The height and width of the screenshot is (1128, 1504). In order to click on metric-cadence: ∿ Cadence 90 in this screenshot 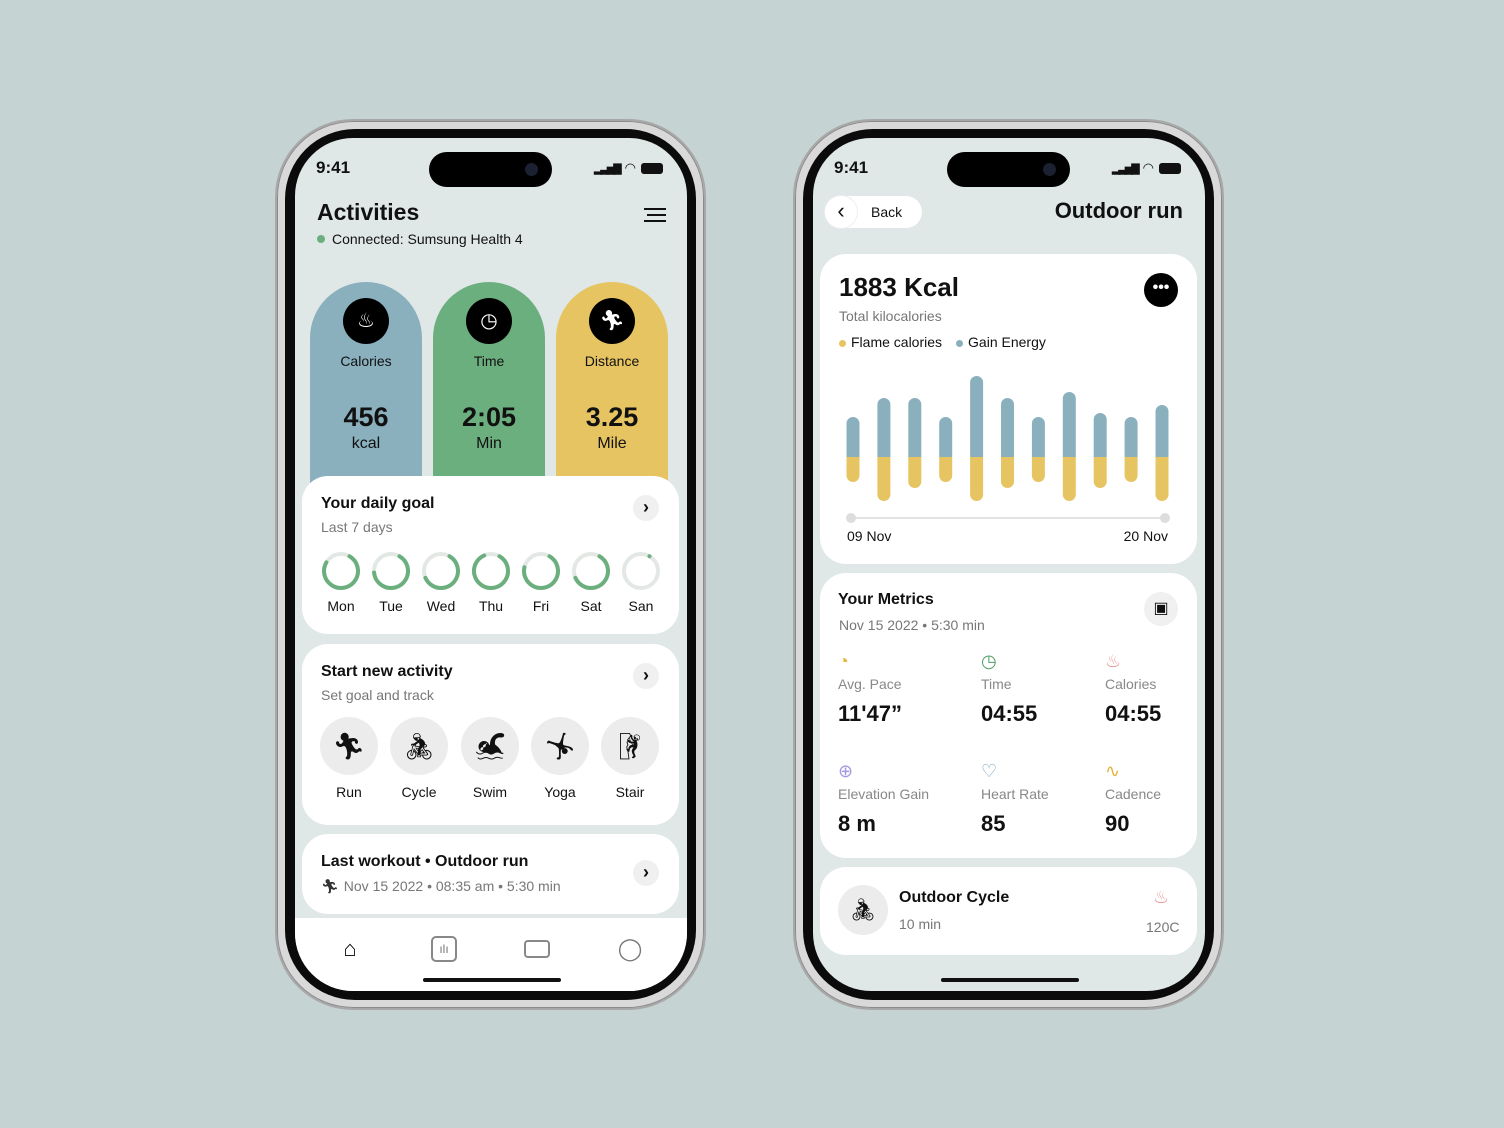, I will do `click(1155, 799)`.